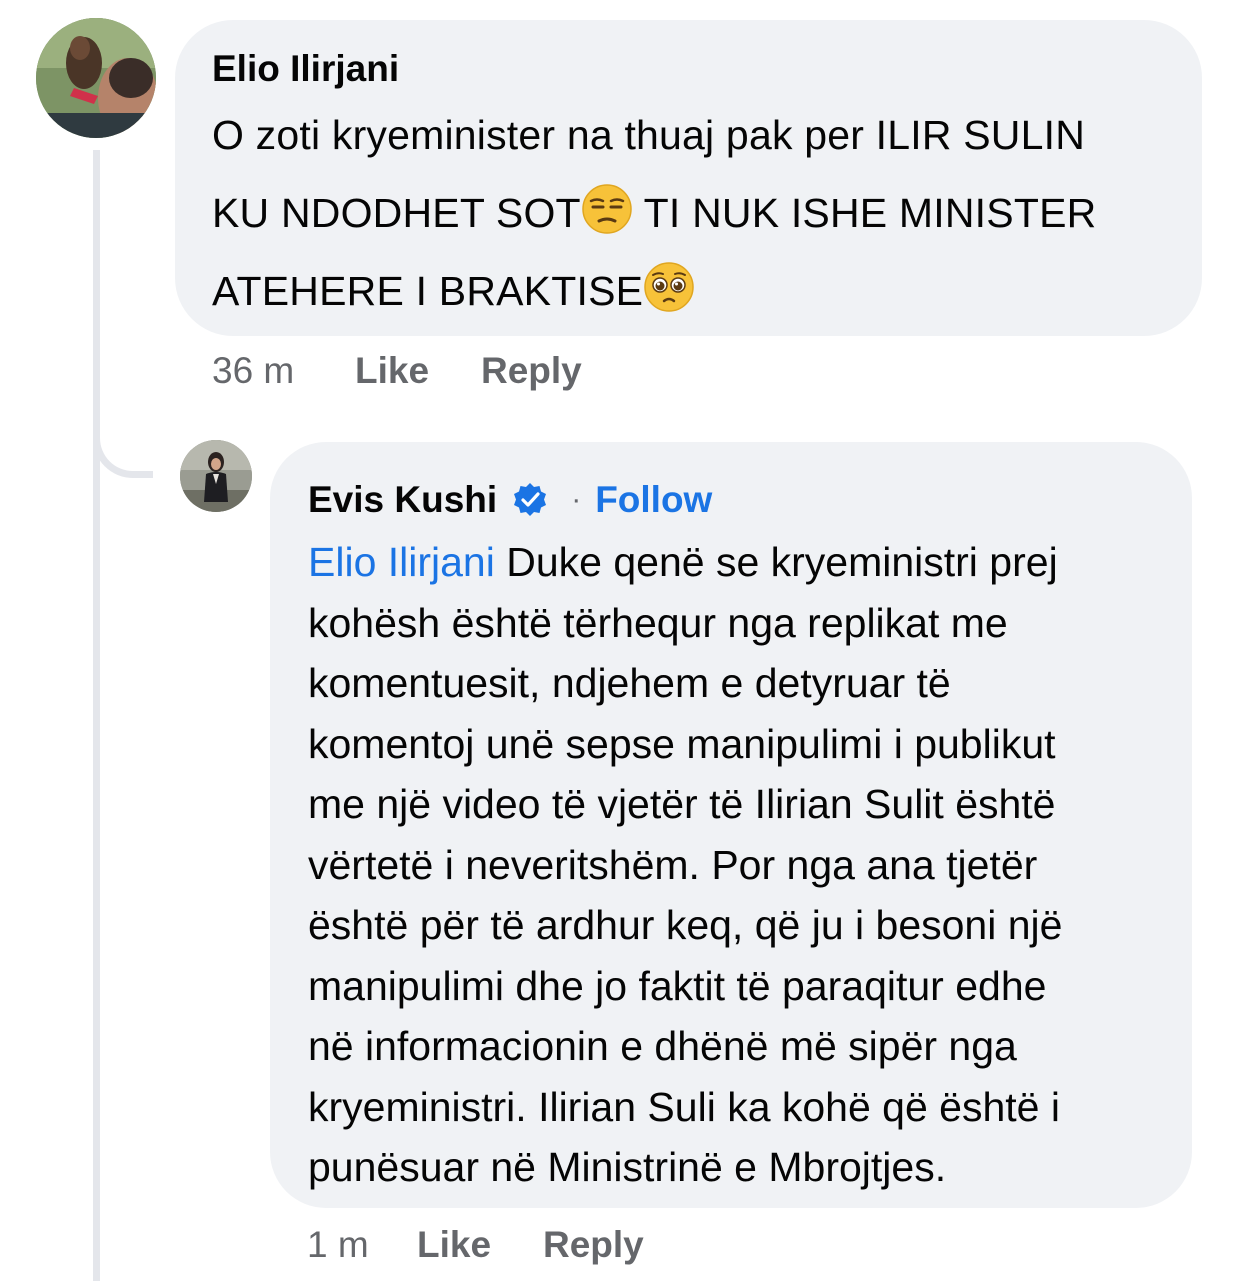 The image size is (1242, 1281). I want to click on pleading-face-emoji-icon, so click(669, 287).